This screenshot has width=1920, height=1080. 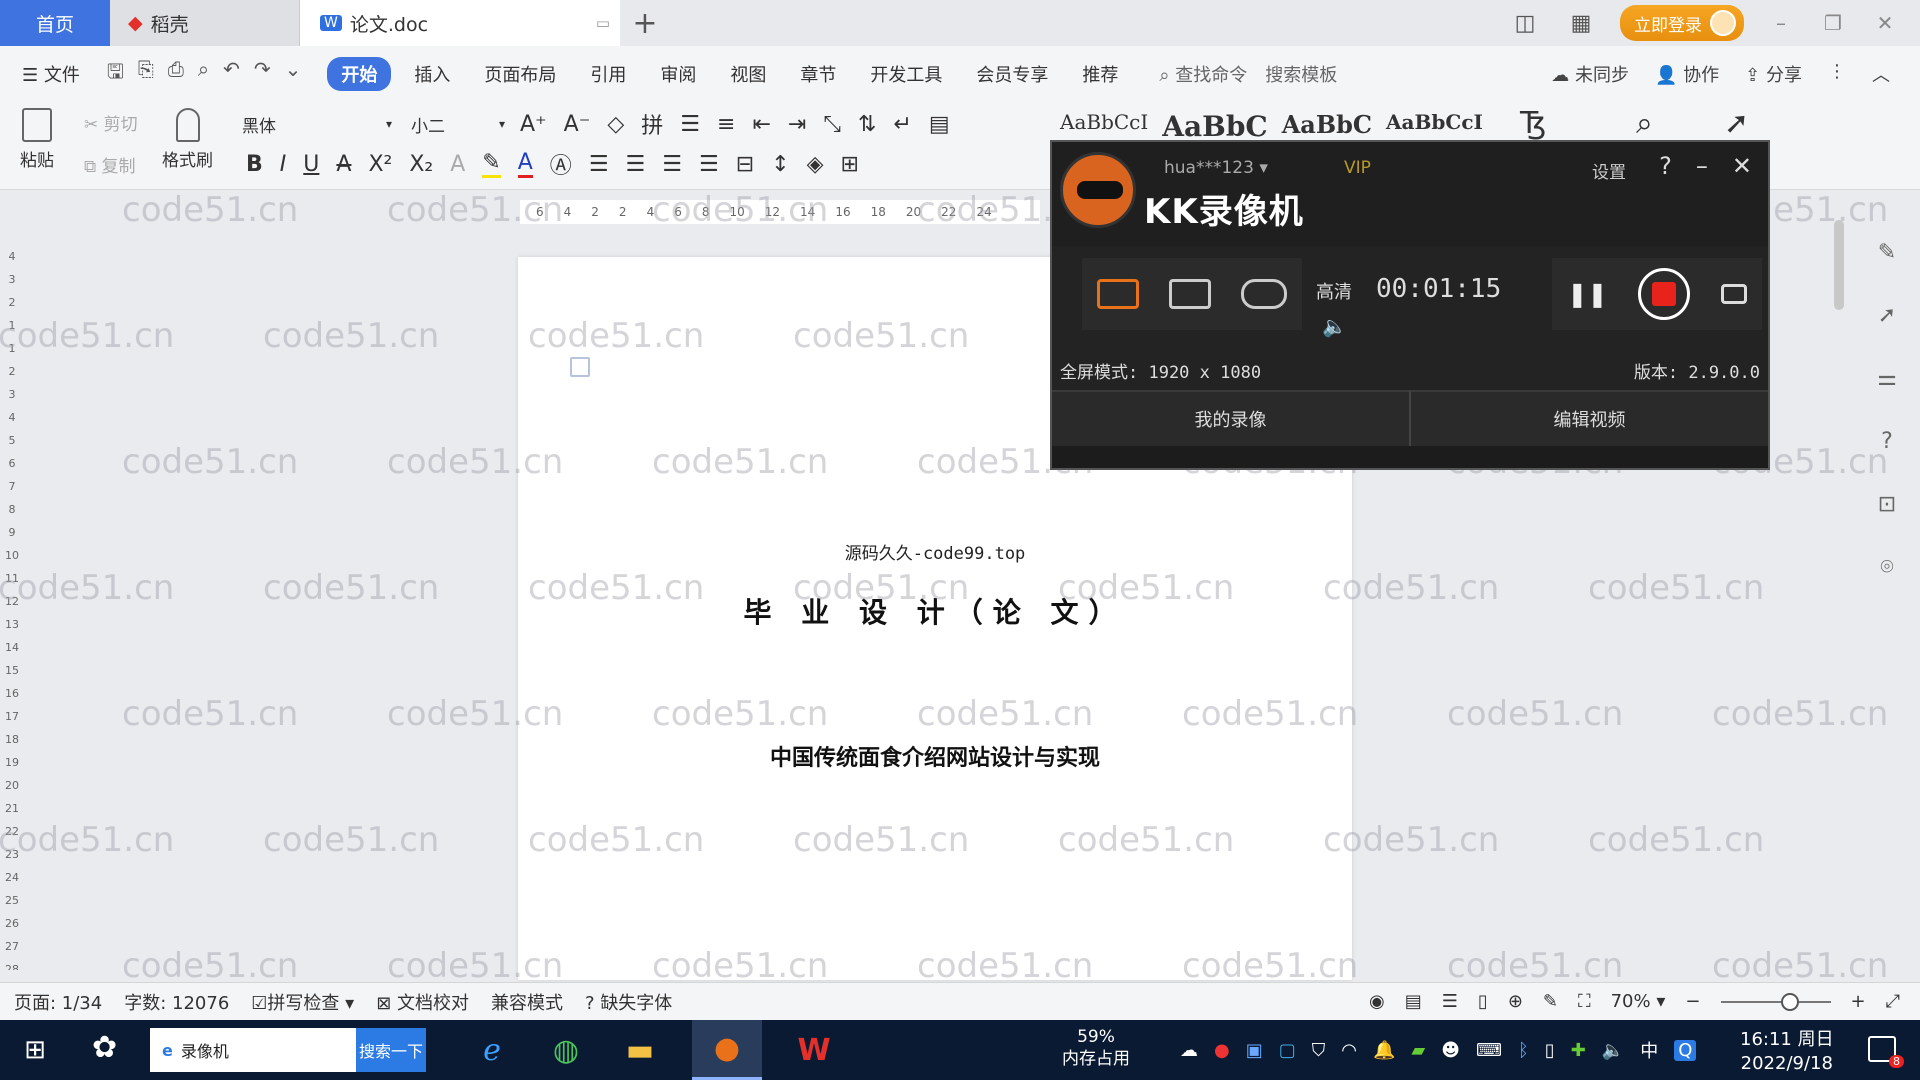 I want to click on char-border-icon: Ⓐ, so click(x=561, y=164).